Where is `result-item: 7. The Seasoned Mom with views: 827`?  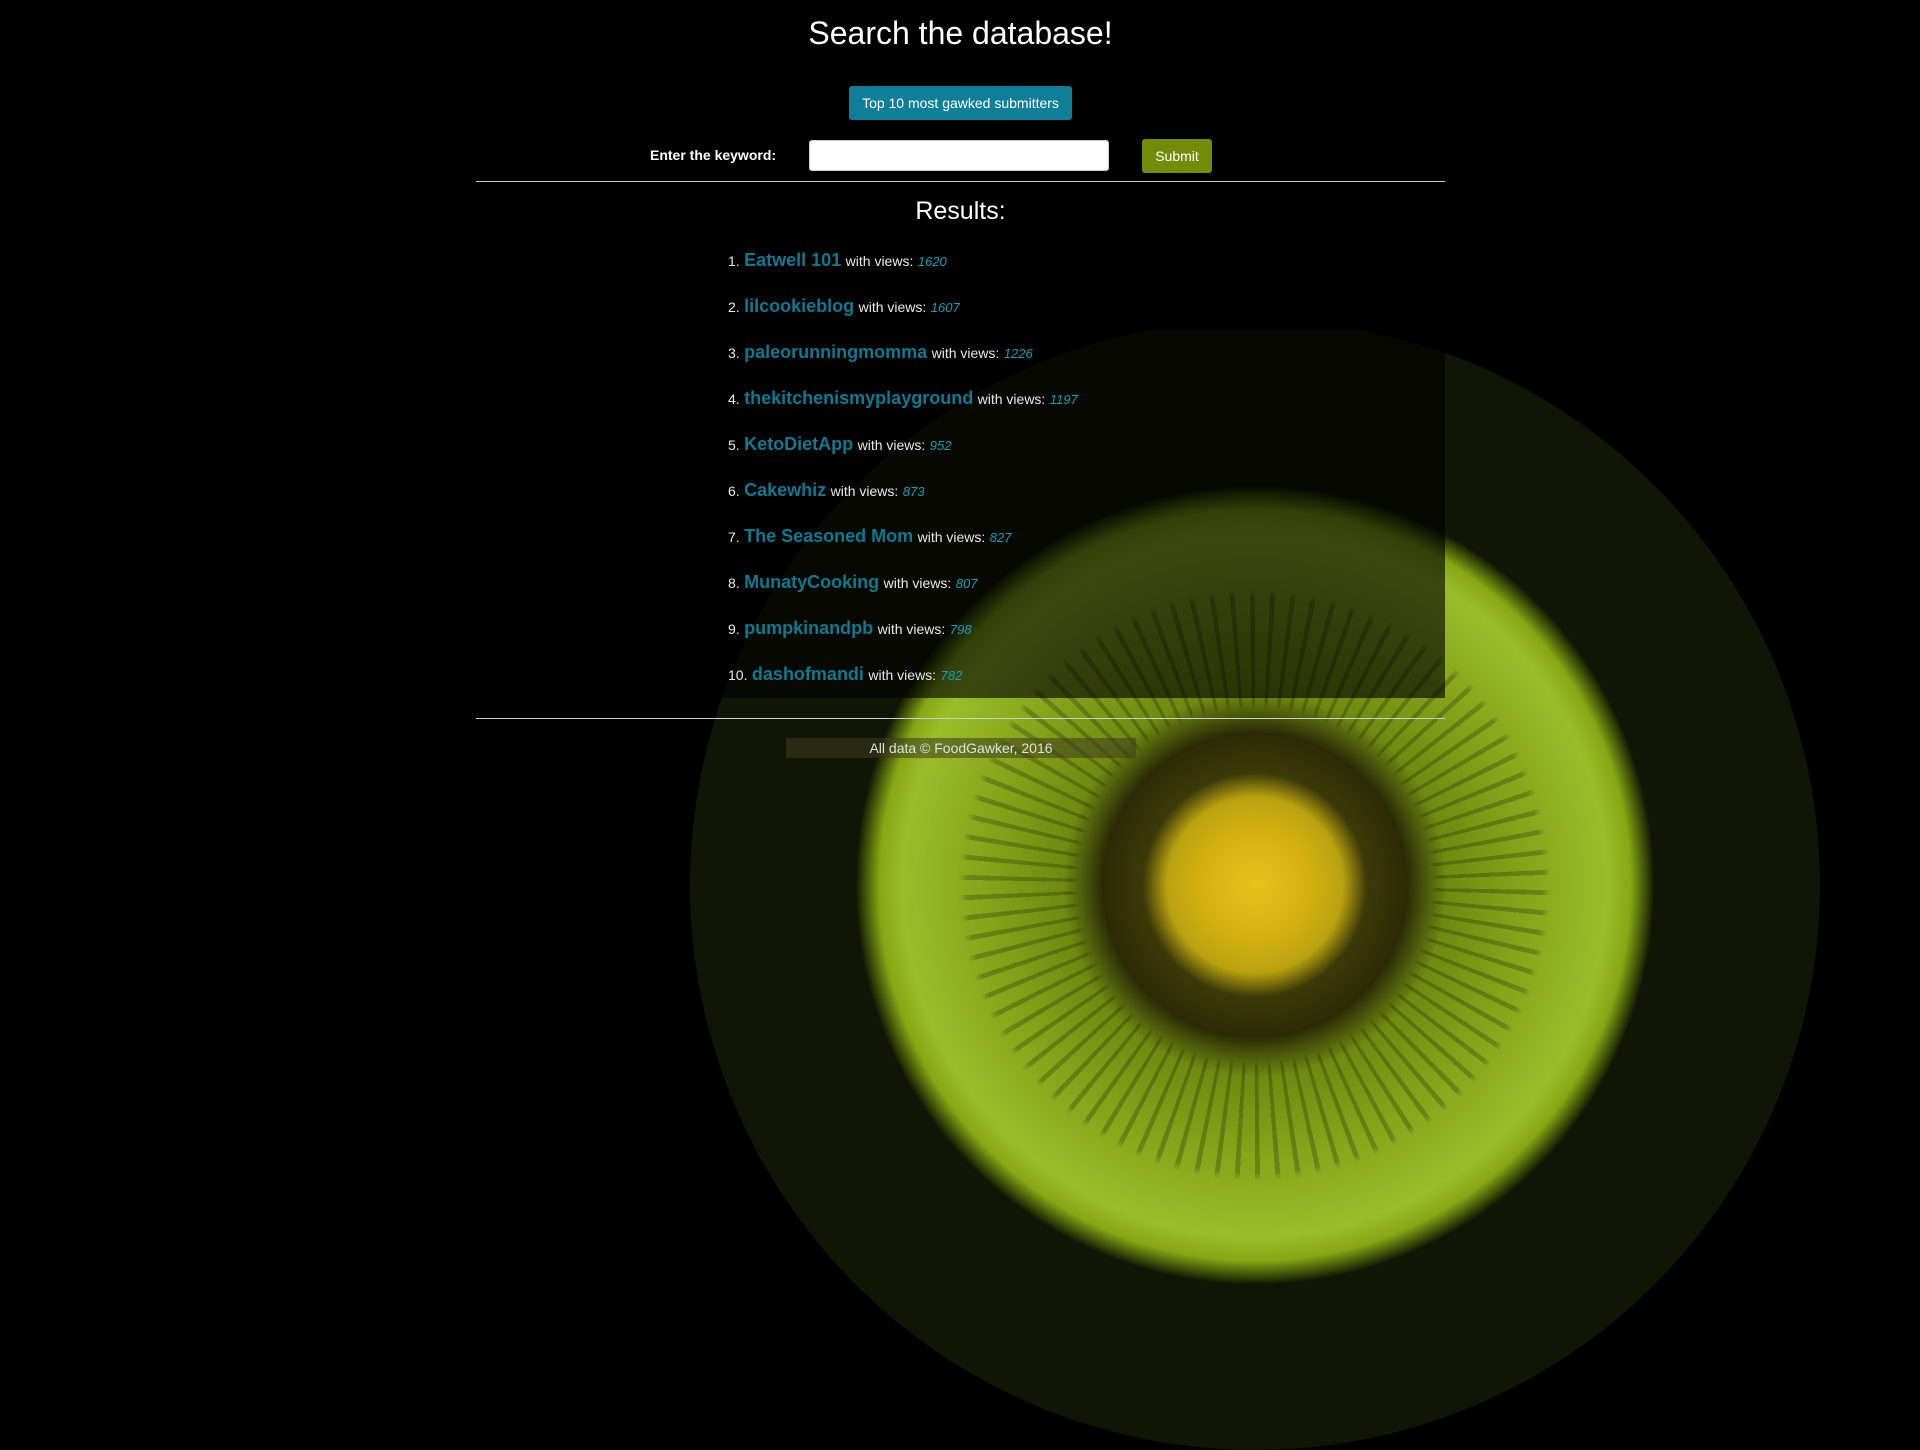 result-item: 7. The Seasoned Mom with views: 827 is located at coordinates (903, 543).